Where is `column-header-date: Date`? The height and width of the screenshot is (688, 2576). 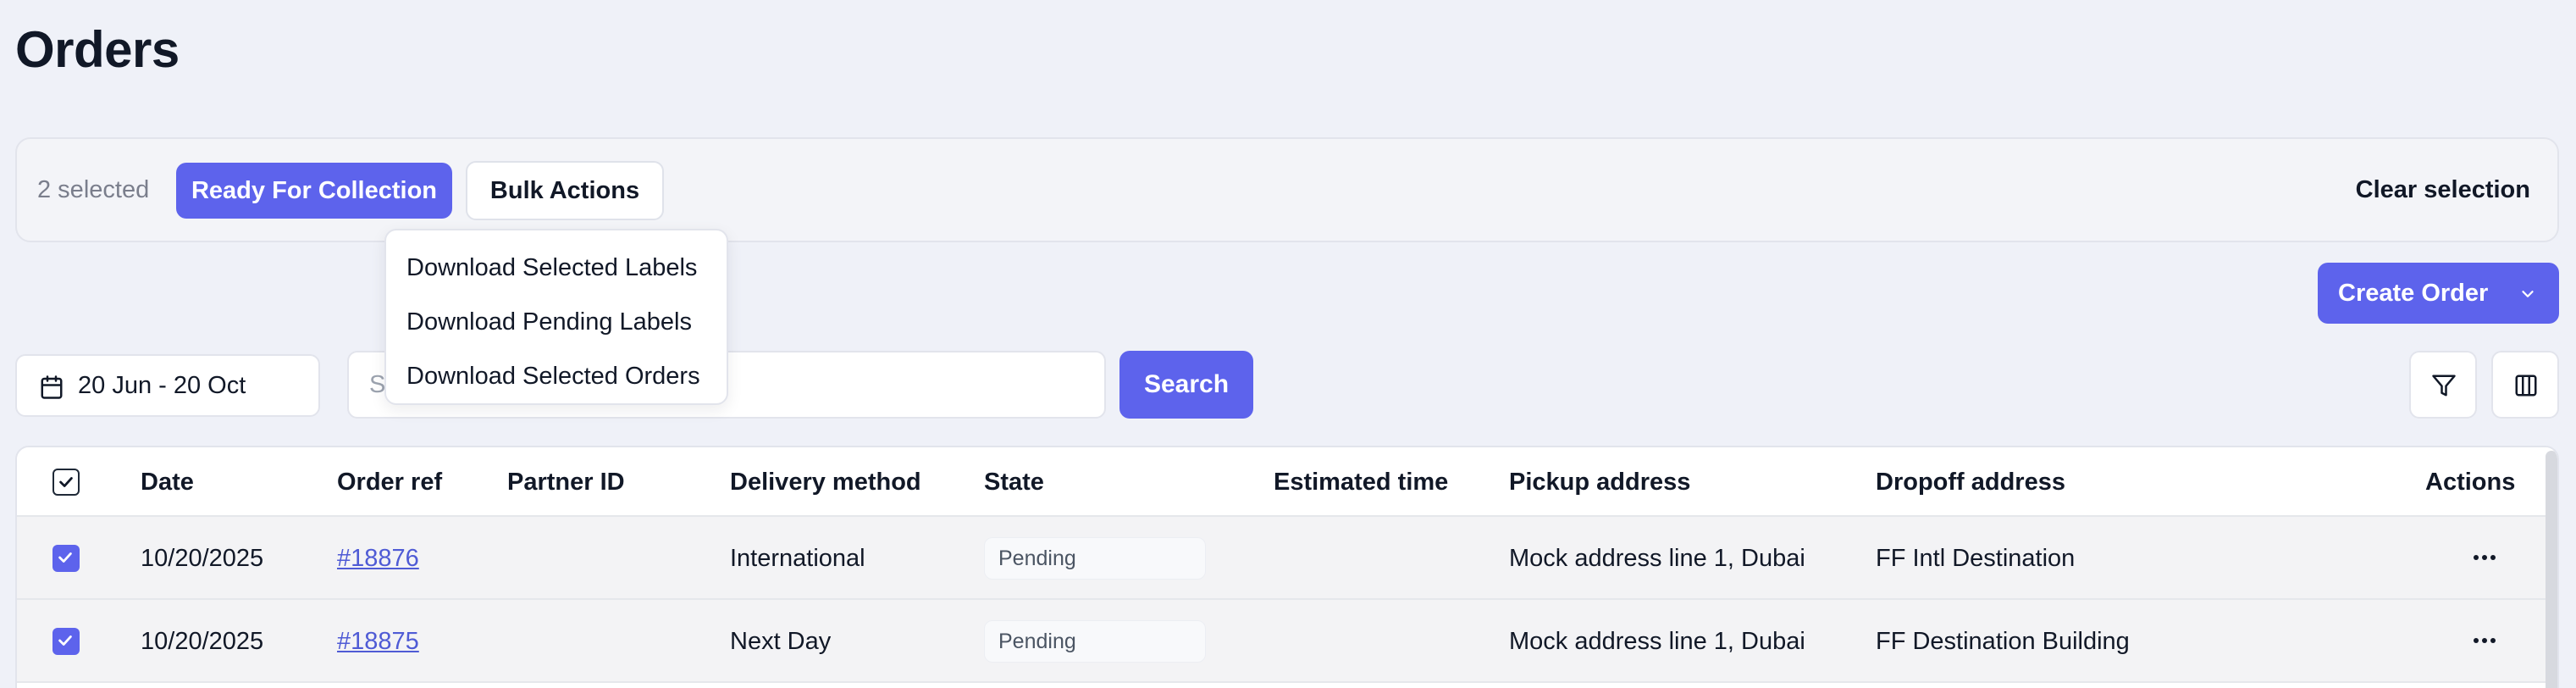
column-header-date: Date is located at coordinates (167, 482).